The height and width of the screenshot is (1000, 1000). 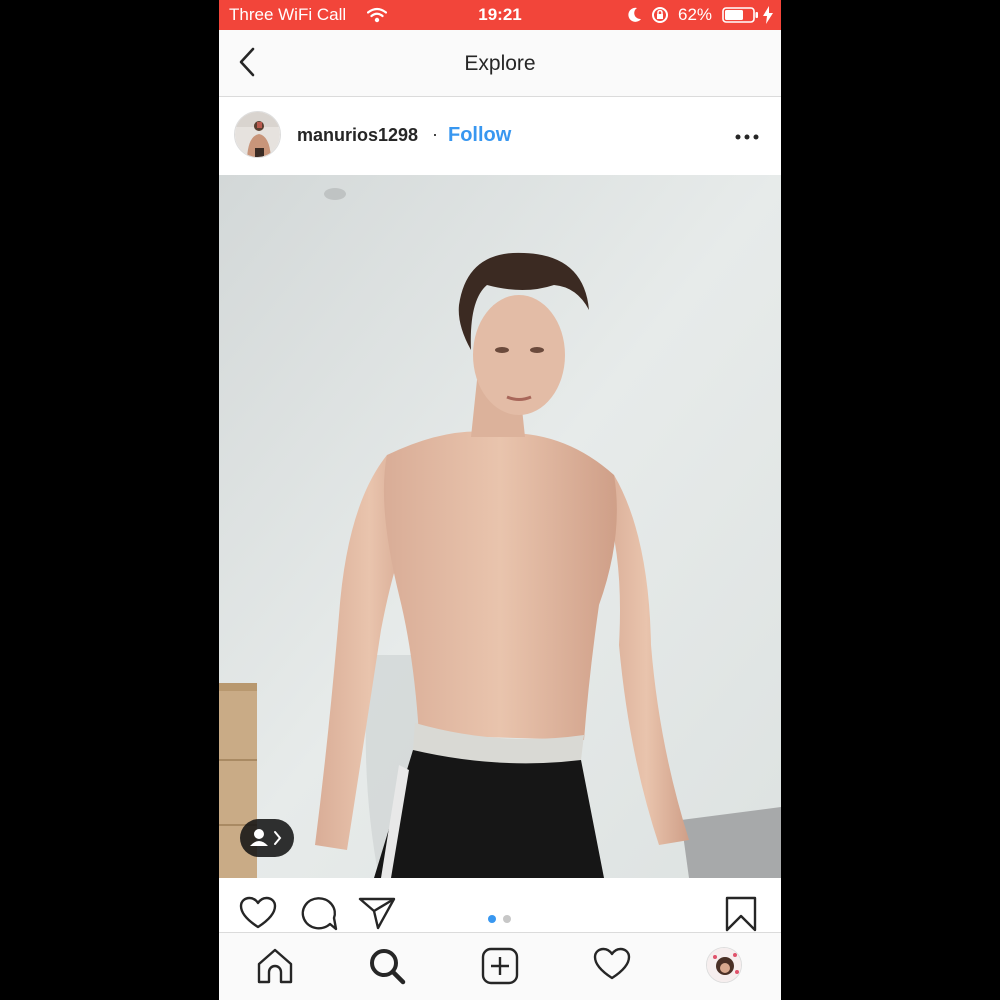 I want to click on carousel-dot, so click(x=507, y=919).